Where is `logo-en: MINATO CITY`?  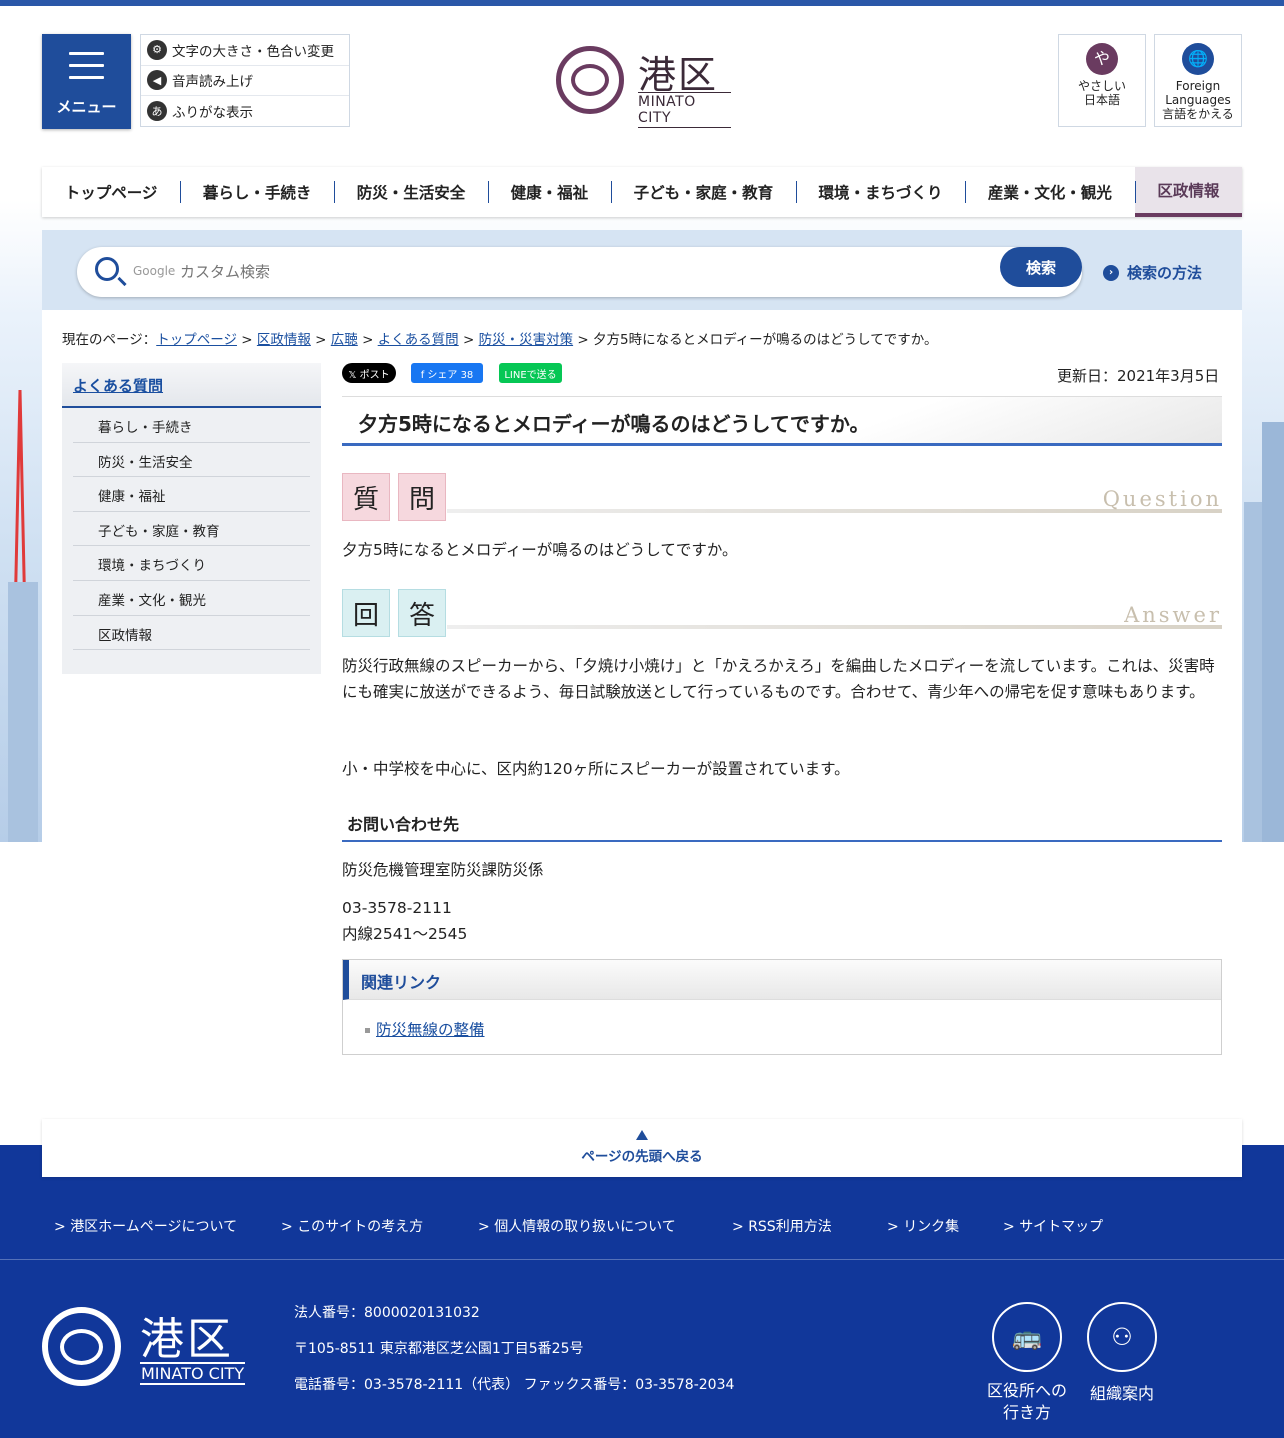 logo-en: MINATO CITY is located at coordinates (684, 110).